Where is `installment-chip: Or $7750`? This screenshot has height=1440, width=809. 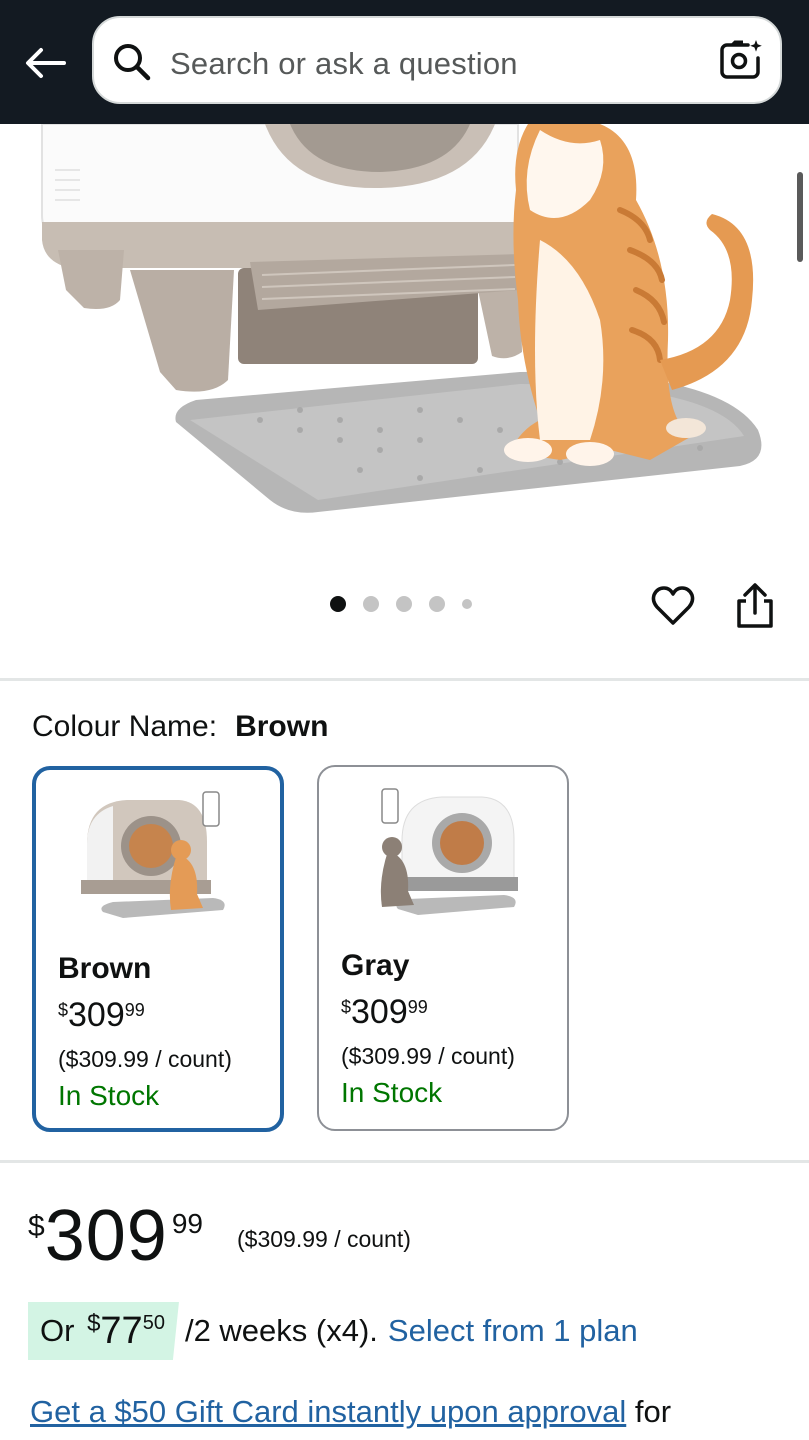
installment-chip: Or $7750 is located at coordinates (103, 1331).